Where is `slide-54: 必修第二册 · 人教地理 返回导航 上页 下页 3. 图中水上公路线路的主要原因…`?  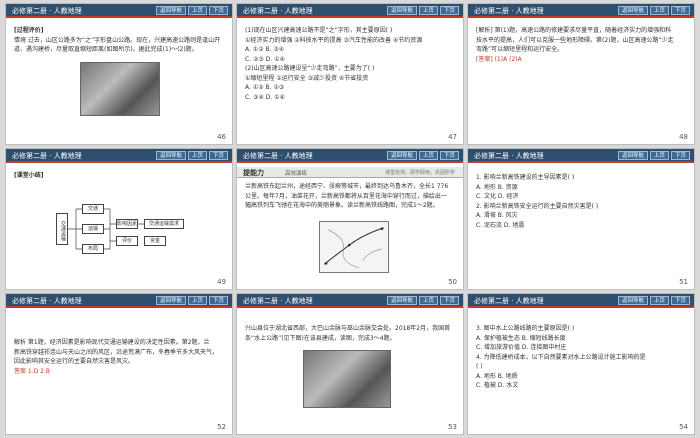 slide-54: 必修第二册 · 人教地理 返回导航 上页 下页 3. 图中水上公路线路的主要原因… is located at coordinates (581, 364).